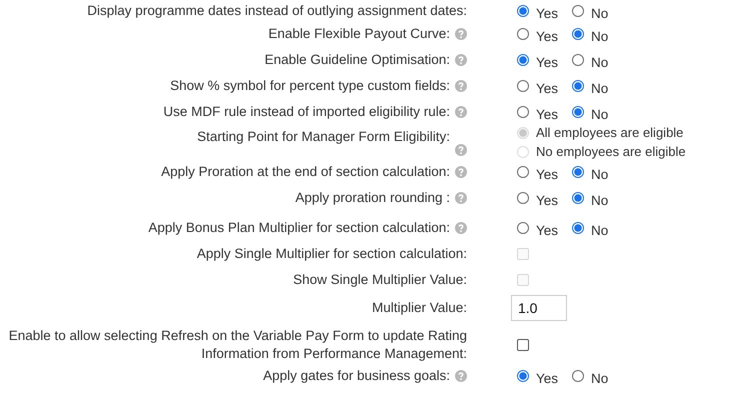 Image resolution: width=730 pixels, height=410 pixels. Describe the element at coordinates (419, 308) in the screenshot. I see `setting-label: Multiplier Value:` at that location.